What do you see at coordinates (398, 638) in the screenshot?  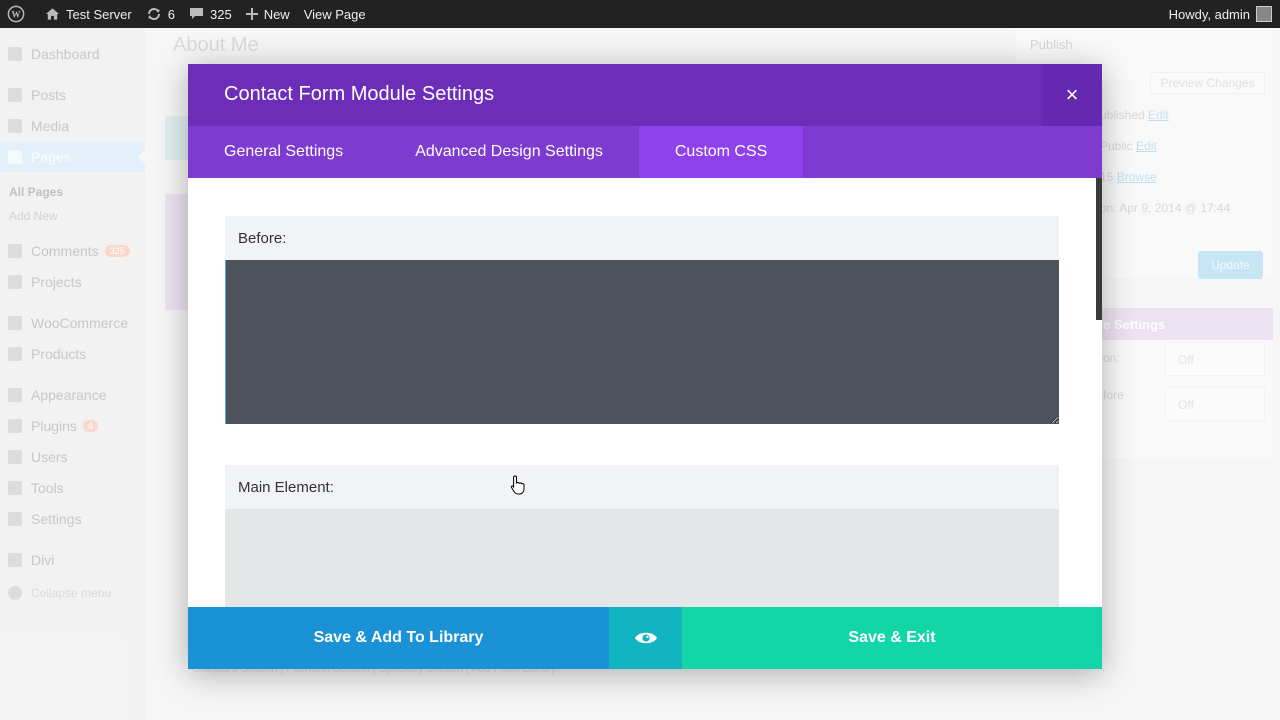 I see `save-add-to-library-button: Save & Add To Library` at bounding box center [398, 638].